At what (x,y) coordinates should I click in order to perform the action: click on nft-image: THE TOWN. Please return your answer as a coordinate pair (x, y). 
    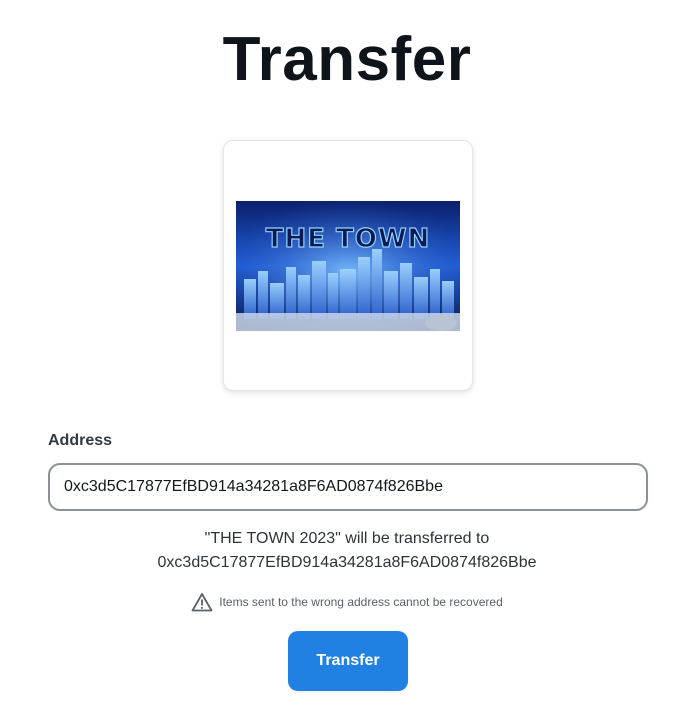
    Looking at the image, I should click on (348, 266).